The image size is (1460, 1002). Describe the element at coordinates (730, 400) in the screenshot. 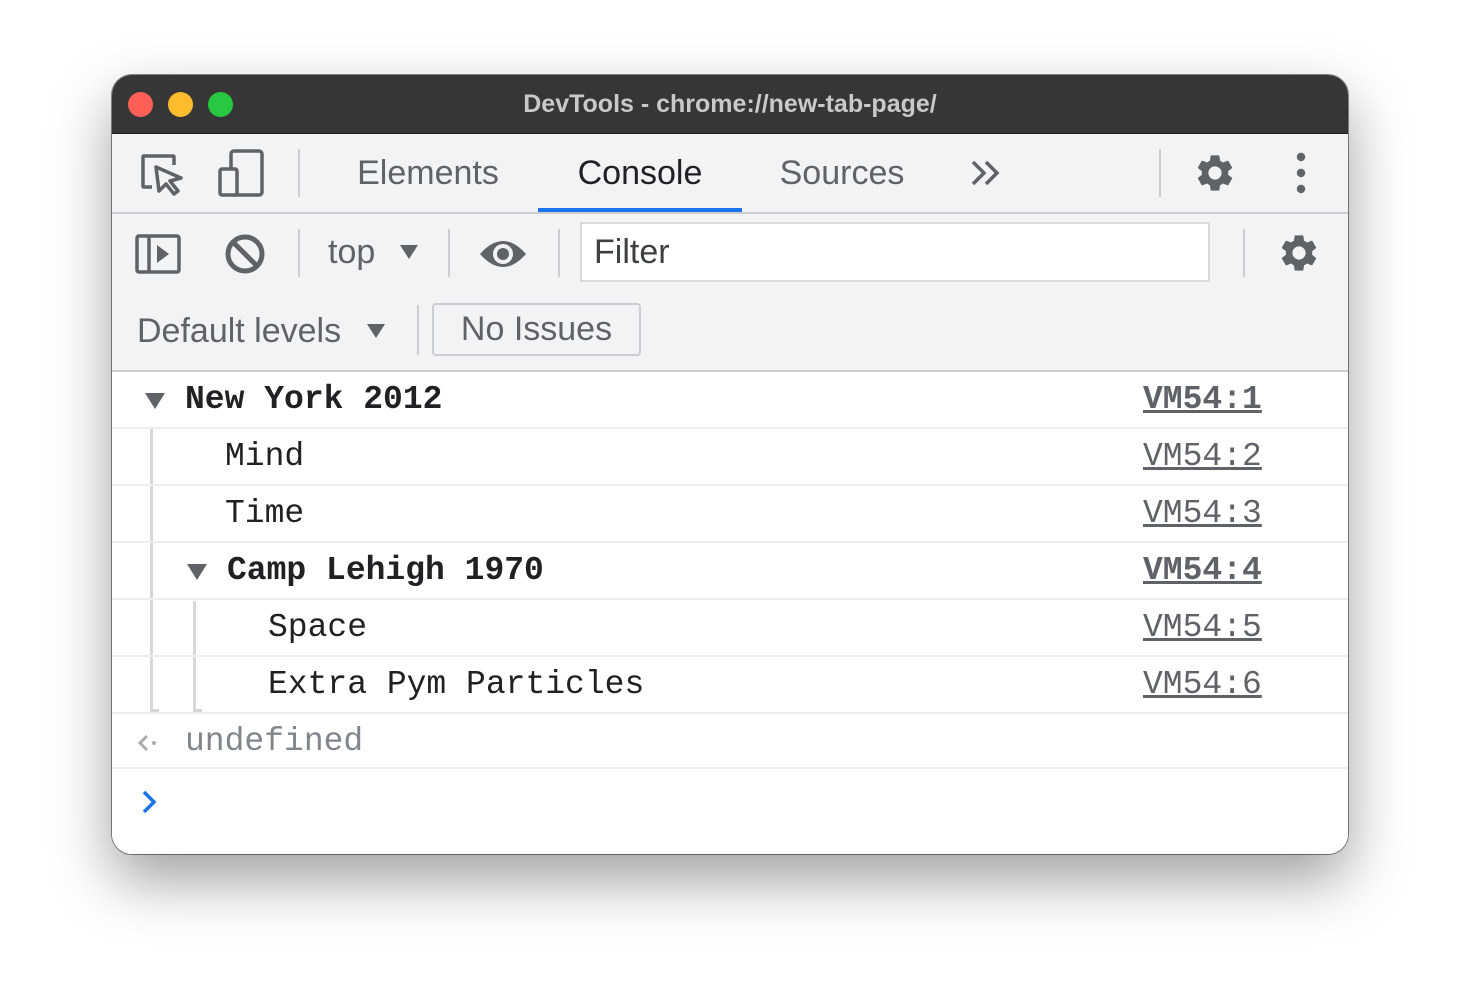

I see `console-group-row: New York 2012 VM54:1` at that location.